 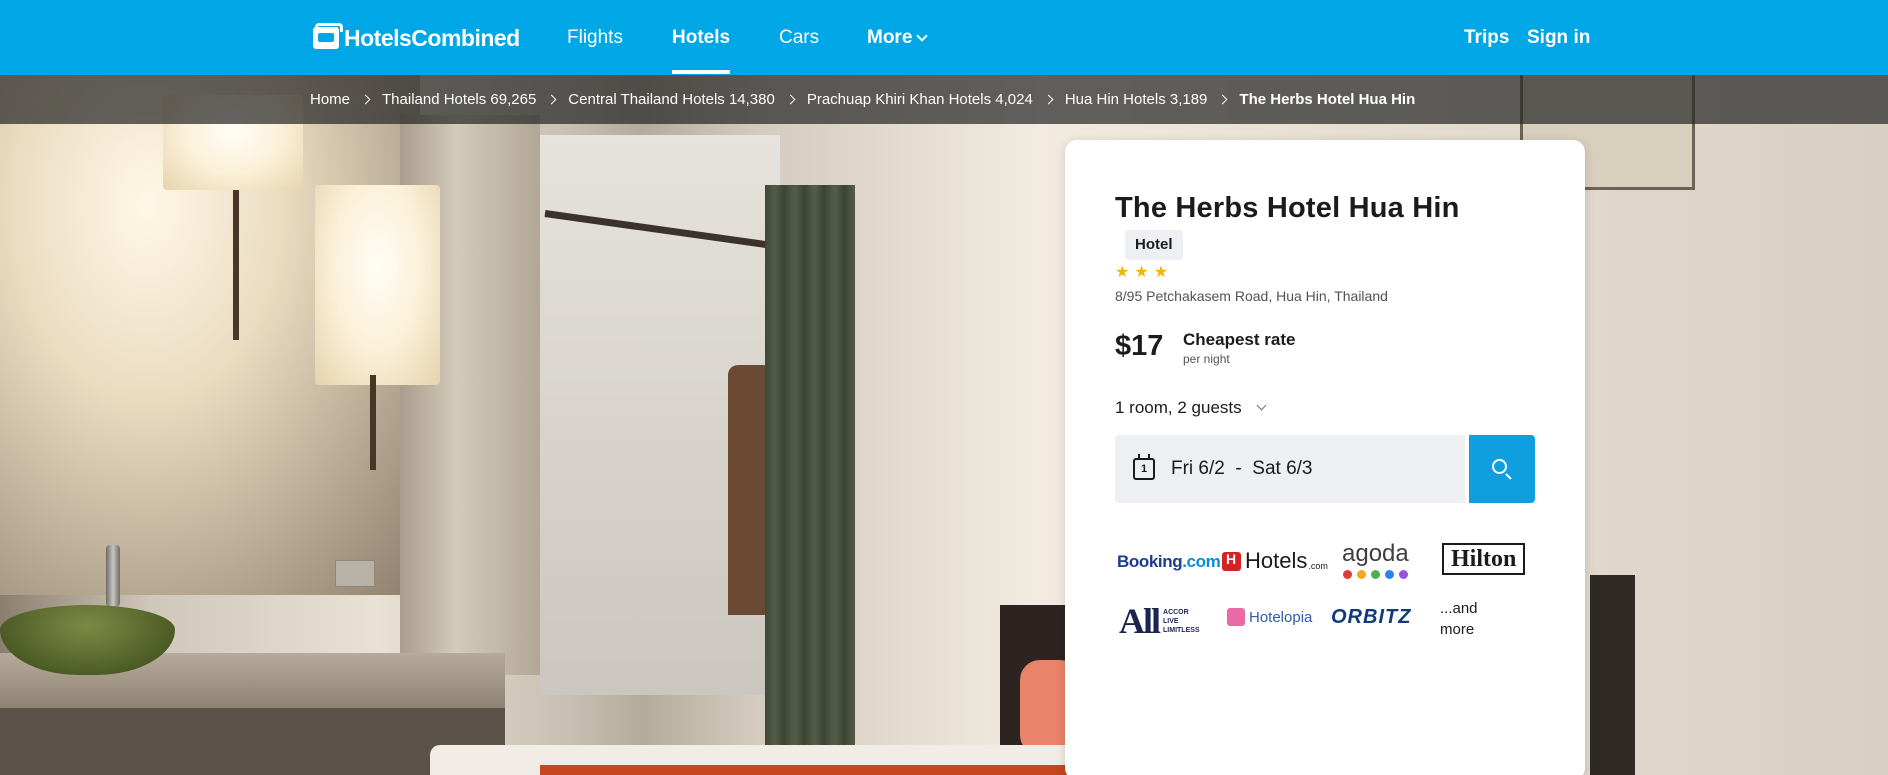 I want to click on hotels-com-logo-suffix: .com, so click(x=1318, y=566).